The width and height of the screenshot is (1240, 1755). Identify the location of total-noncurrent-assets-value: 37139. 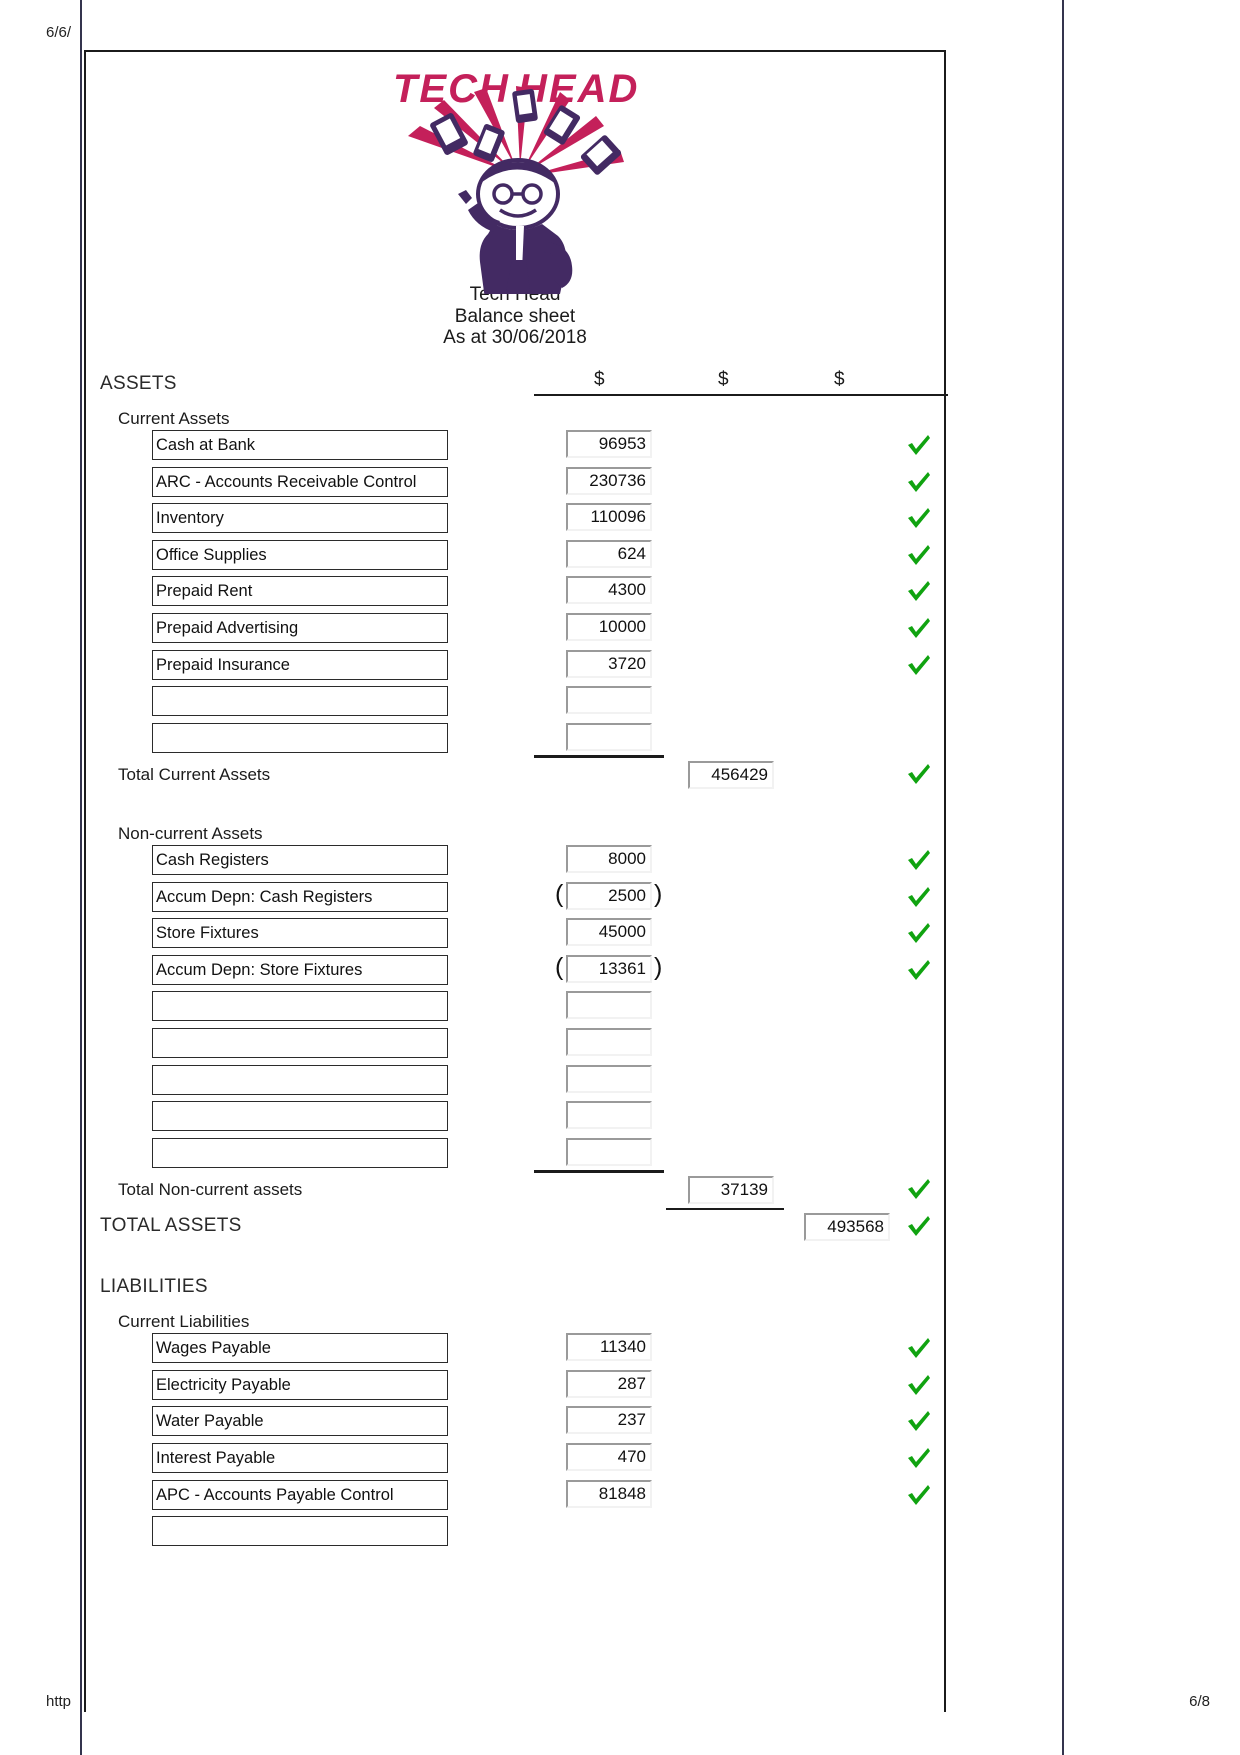
(731, 1190).